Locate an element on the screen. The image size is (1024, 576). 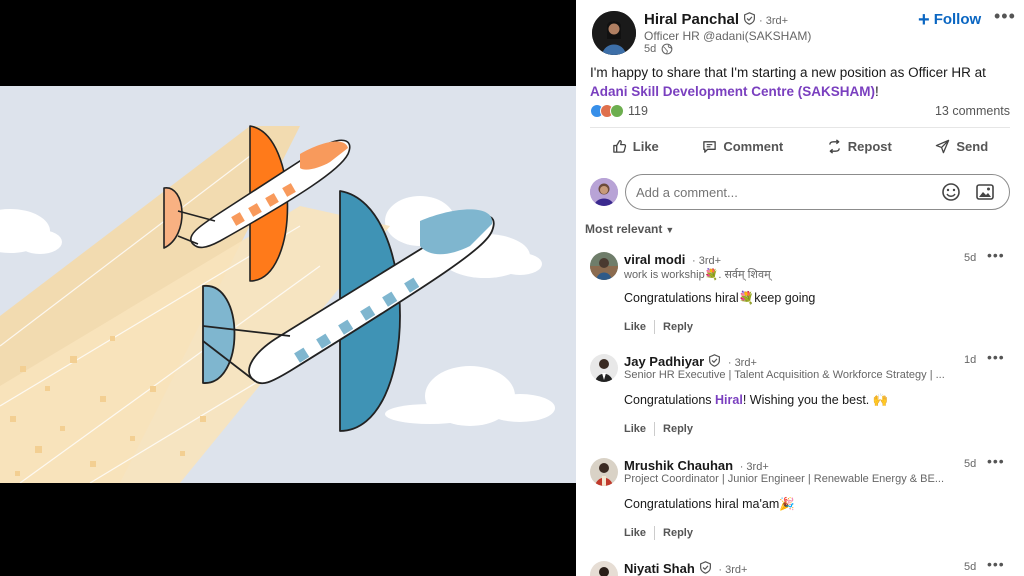
sort-comments-dropdown: Most relevant ▼ is located at coordinates (629, 229).